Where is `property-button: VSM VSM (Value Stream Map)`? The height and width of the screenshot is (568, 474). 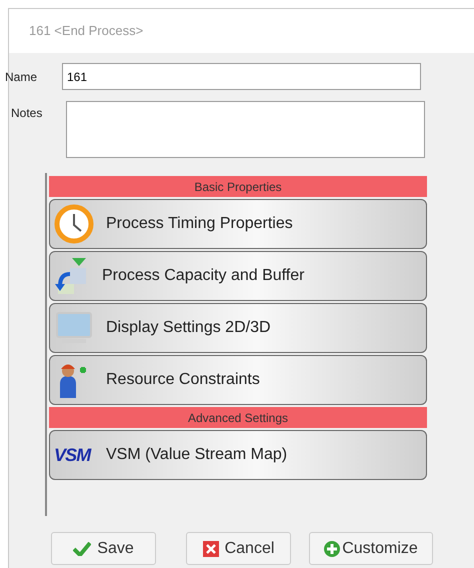
property-button: VSM VSM (Value Stream Map) is located at coordinates (238, 455).